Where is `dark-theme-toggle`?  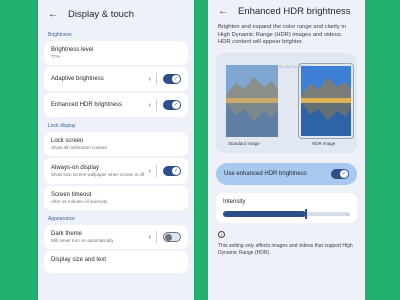 dark-theme-toggle is located at coordinates (172, 237).